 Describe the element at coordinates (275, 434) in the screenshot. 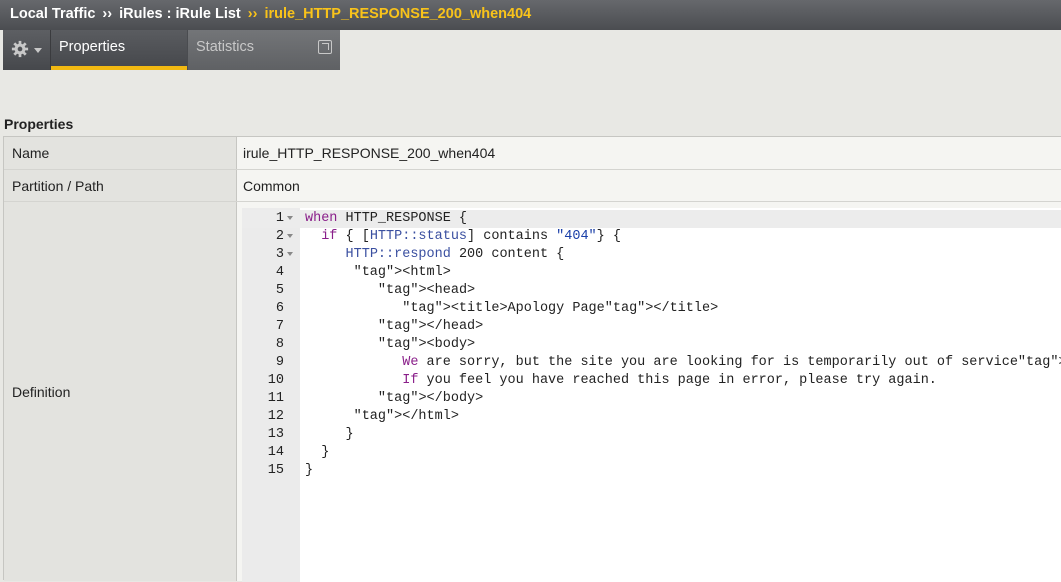

I see `line-number: 13` at that location.